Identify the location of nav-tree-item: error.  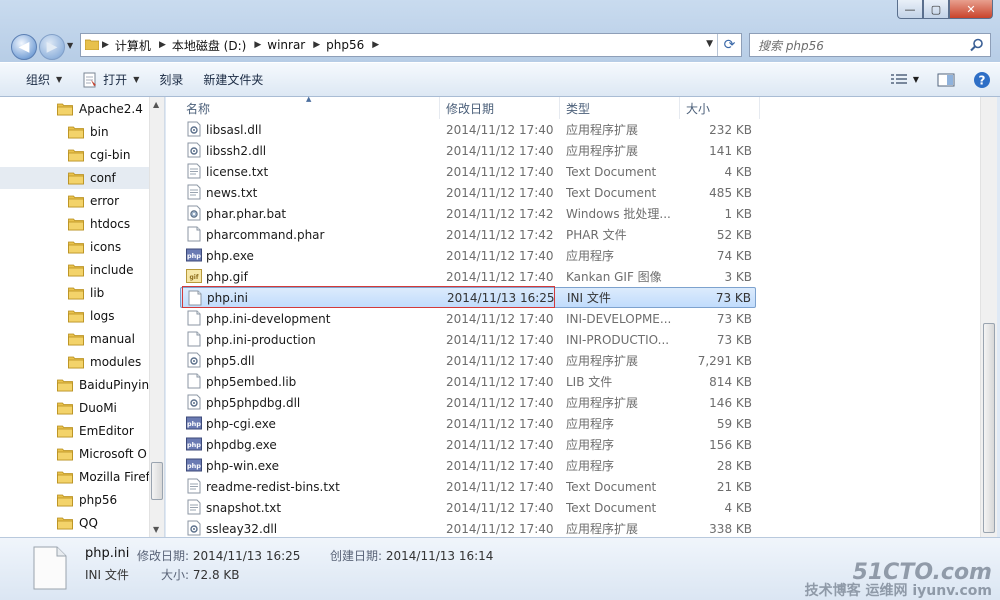
(75, 201).